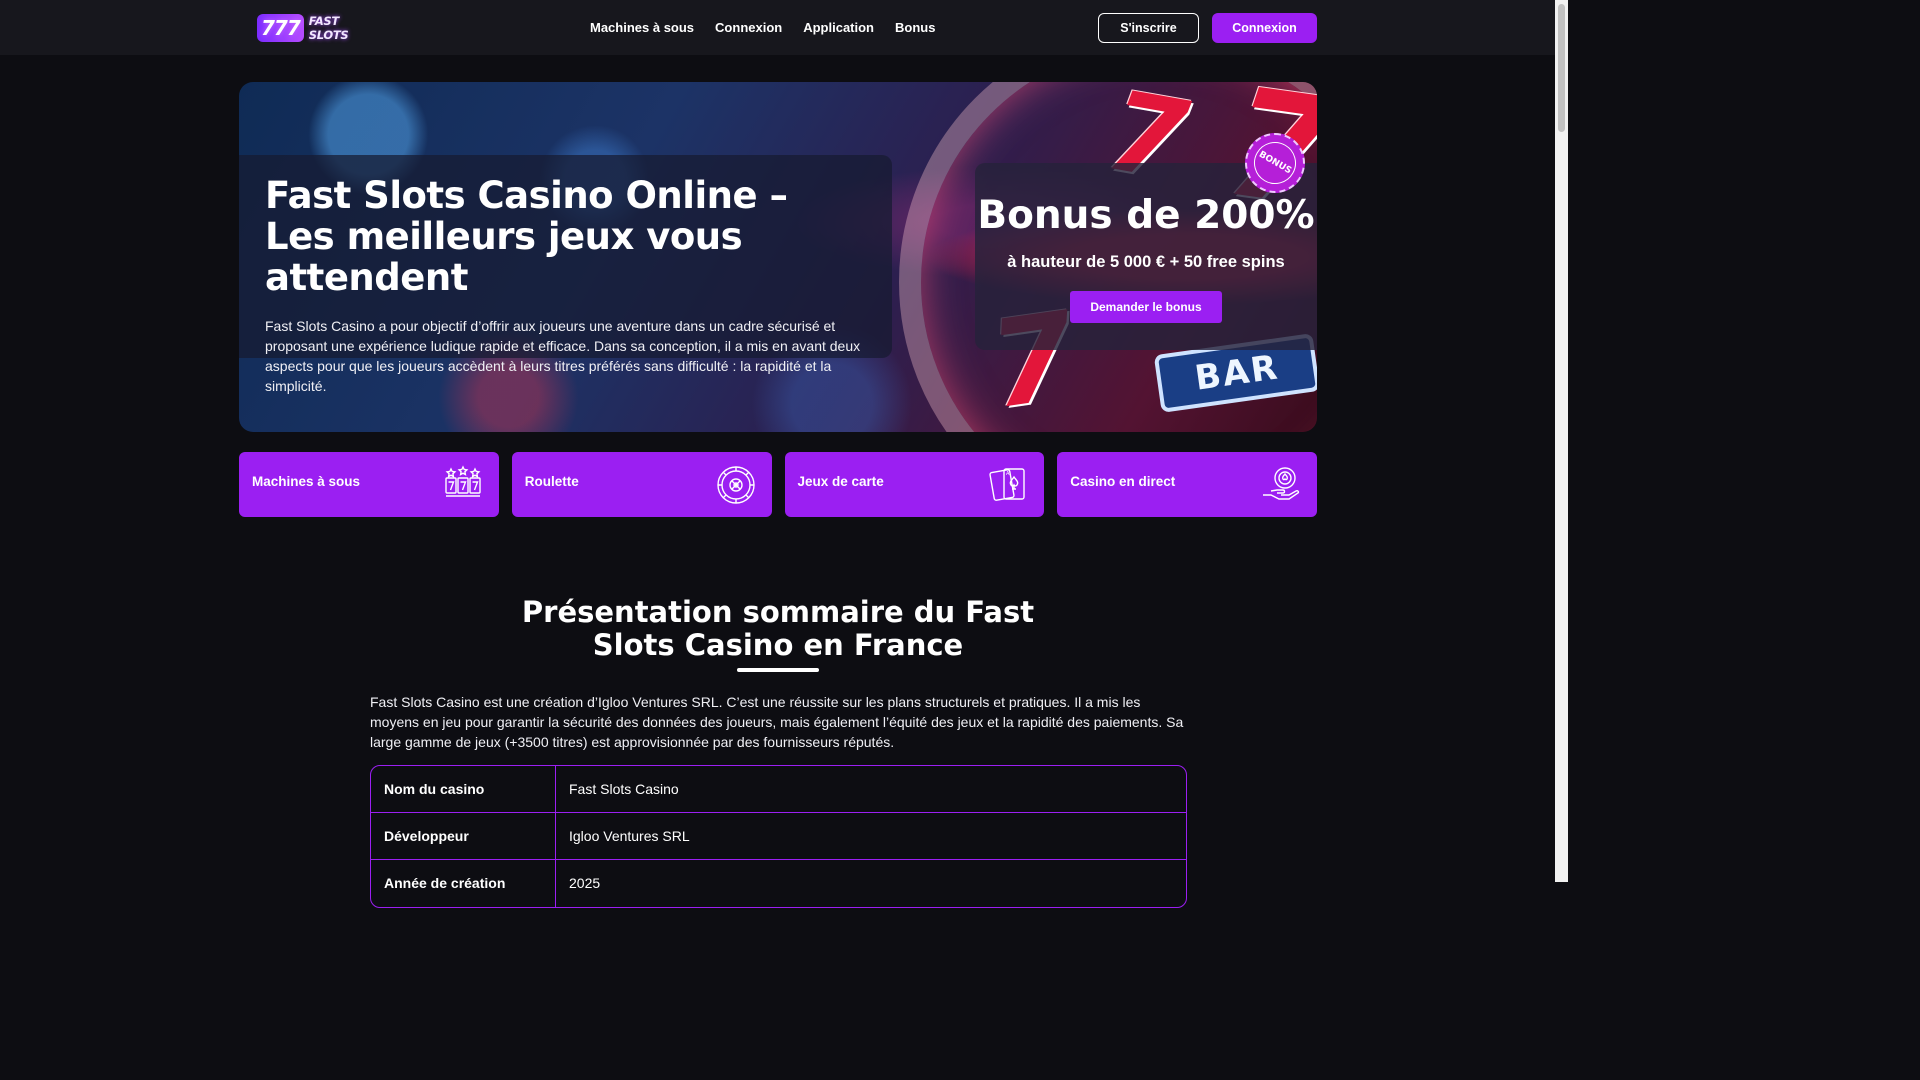 The width and height of the screenshot is (1920, 1080). I want to click on slot-machine-icon, so click(463, 481).